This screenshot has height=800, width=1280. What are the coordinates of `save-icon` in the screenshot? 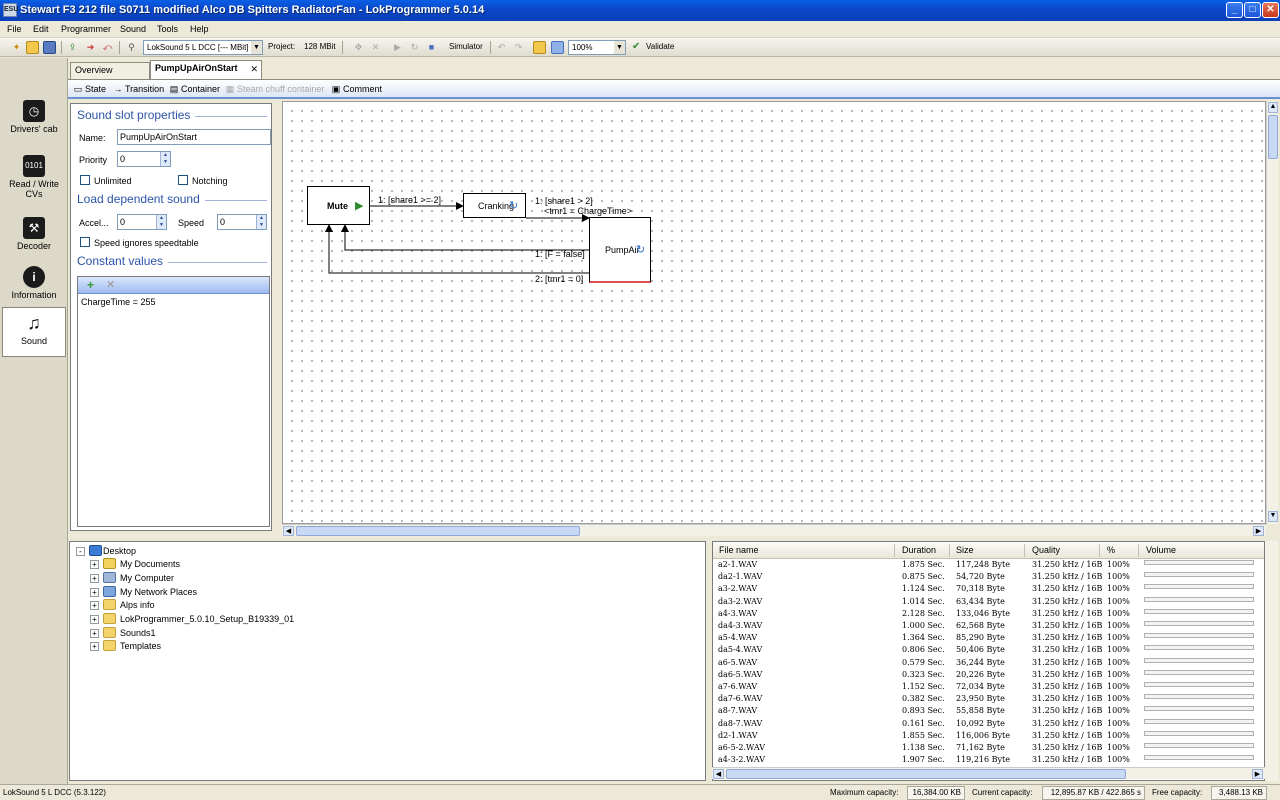 It's located at (49, 47).